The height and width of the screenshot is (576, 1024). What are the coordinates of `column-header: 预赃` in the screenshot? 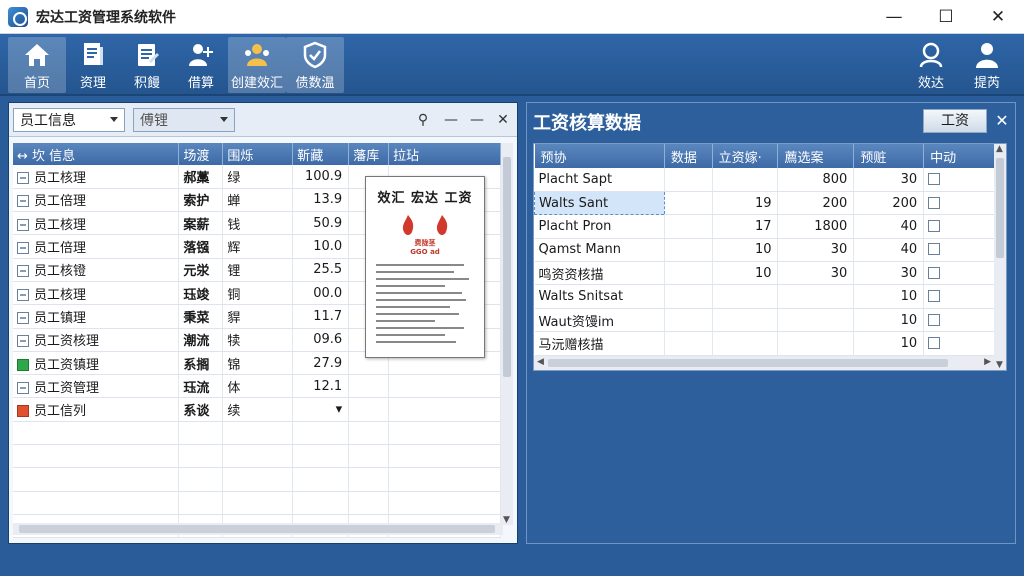 It's located at (889, 156).